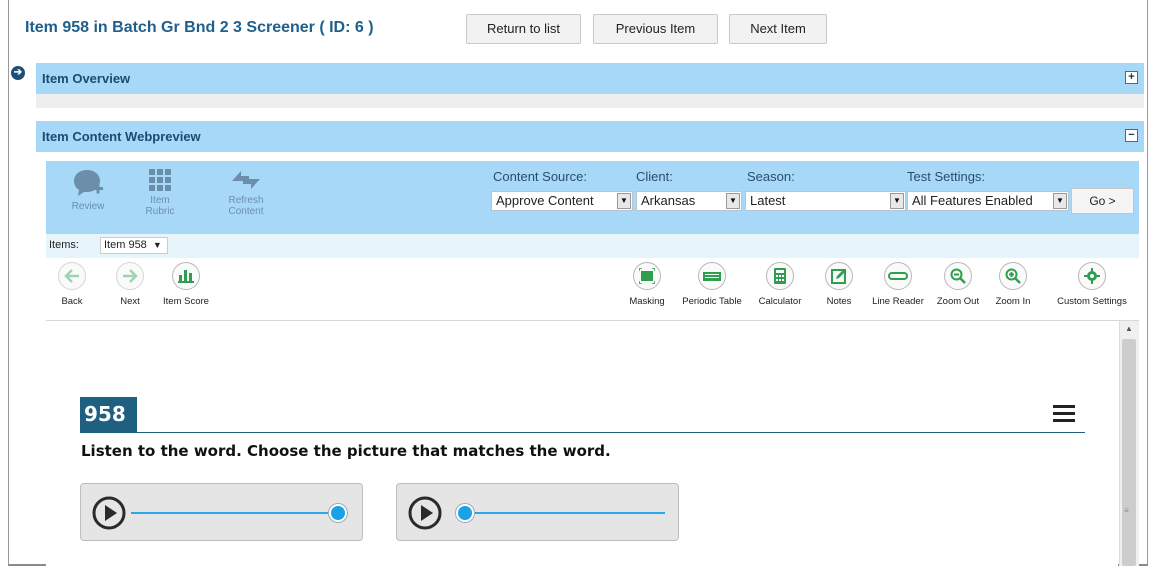  Describe the element at coordinates (125, 245) in the screenshot. I see `items-value: Item 958` at that location.